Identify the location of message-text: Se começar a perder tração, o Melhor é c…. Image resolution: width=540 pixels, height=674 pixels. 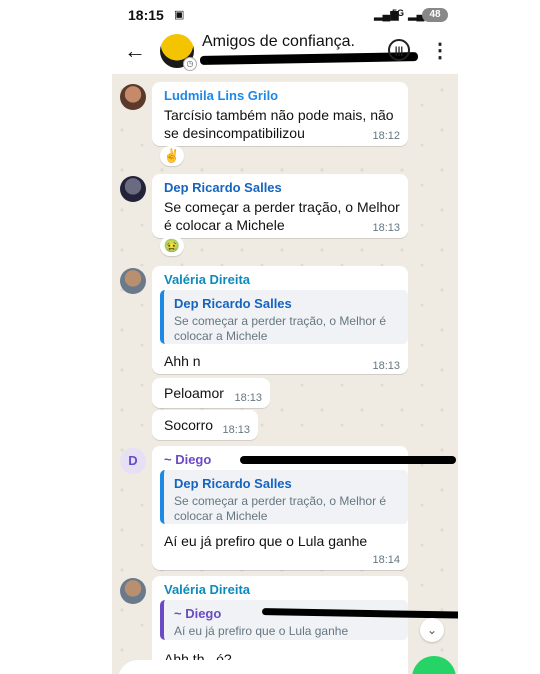
(282, 216).